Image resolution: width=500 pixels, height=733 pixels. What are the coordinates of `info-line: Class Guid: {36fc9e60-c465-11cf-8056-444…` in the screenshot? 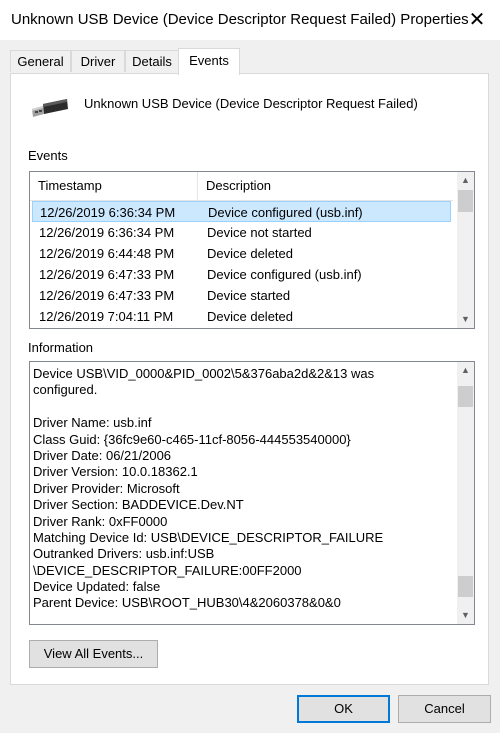 It's located at (192, 439).